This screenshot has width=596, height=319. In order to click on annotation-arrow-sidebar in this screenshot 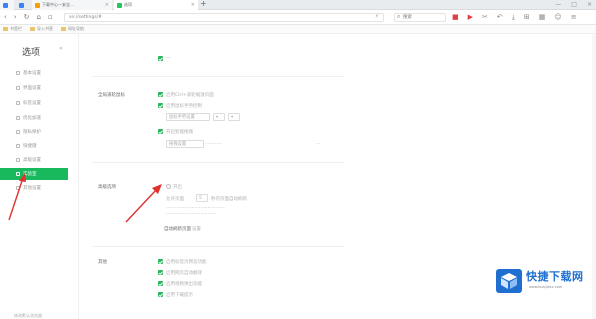, I will do `click(17, 197)`.